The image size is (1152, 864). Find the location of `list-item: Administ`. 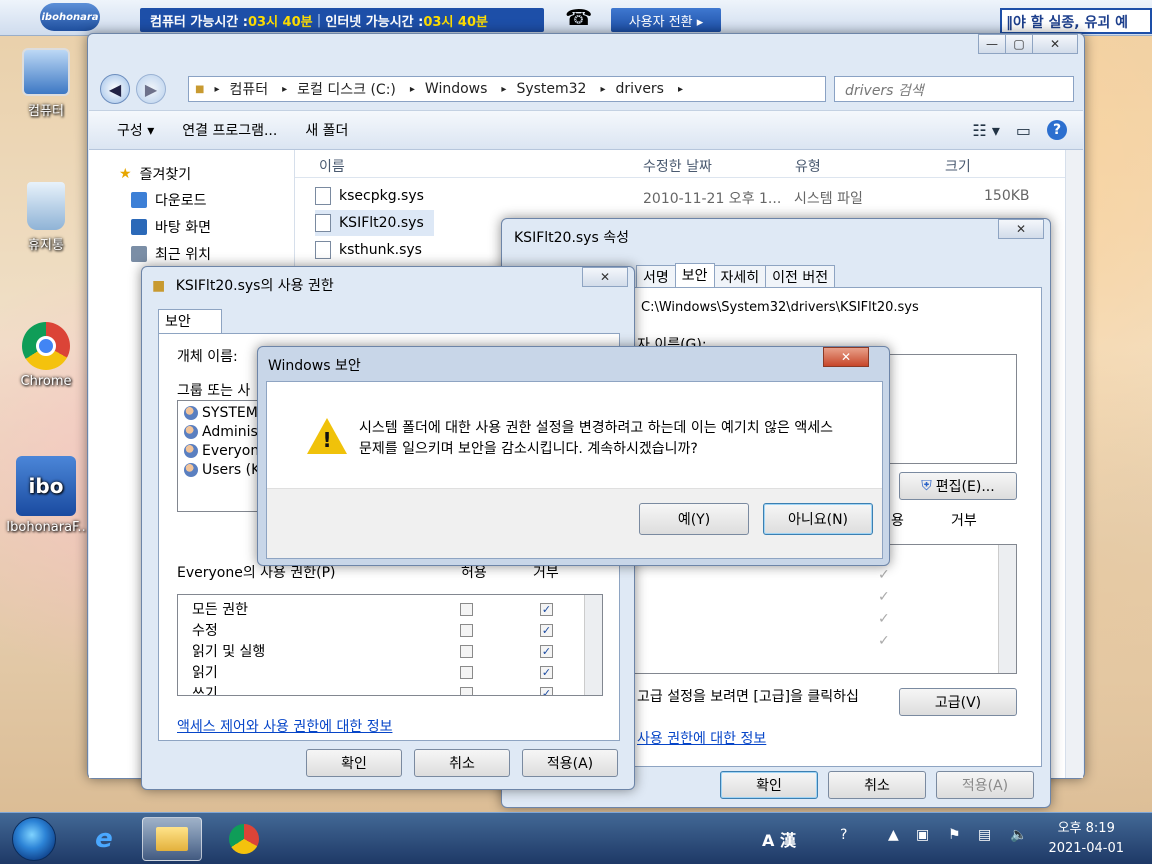

list-item: Administ is located at coordinates (223, 432).